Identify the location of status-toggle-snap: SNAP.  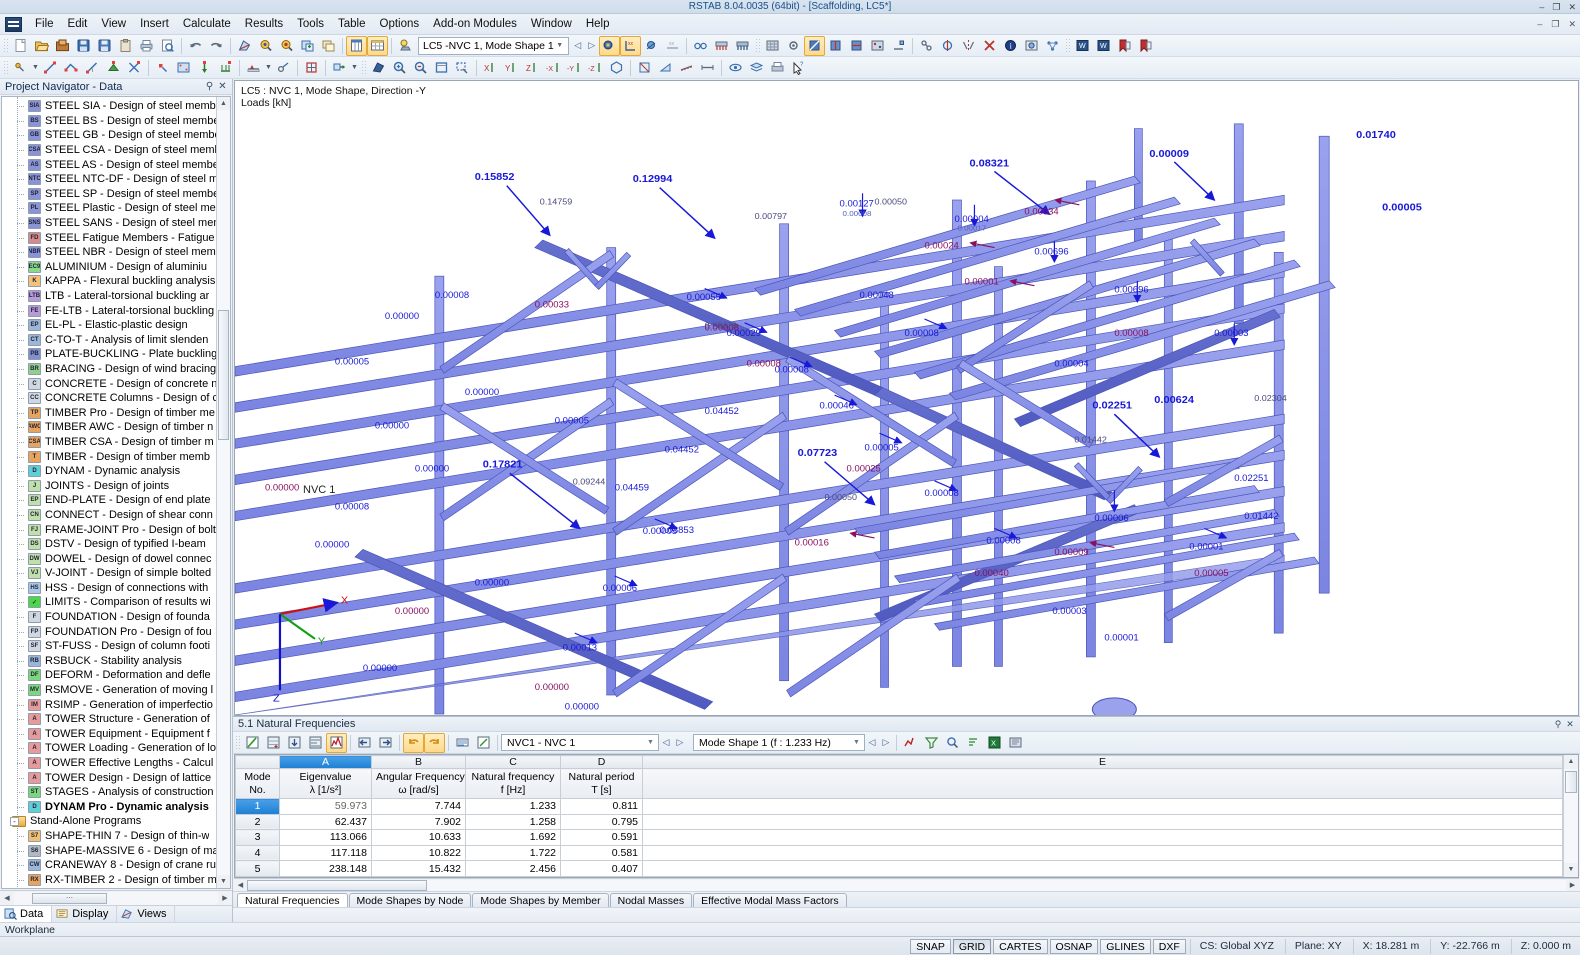
(930, 946).